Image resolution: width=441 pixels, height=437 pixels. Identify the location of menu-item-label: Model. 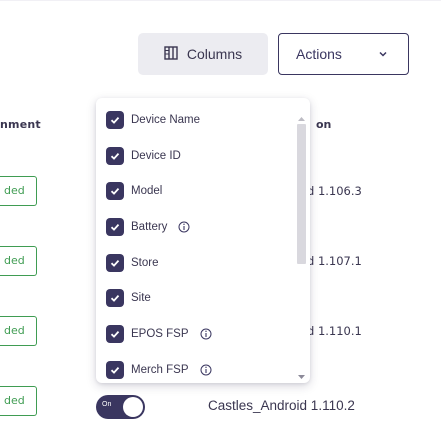
(147, 191).